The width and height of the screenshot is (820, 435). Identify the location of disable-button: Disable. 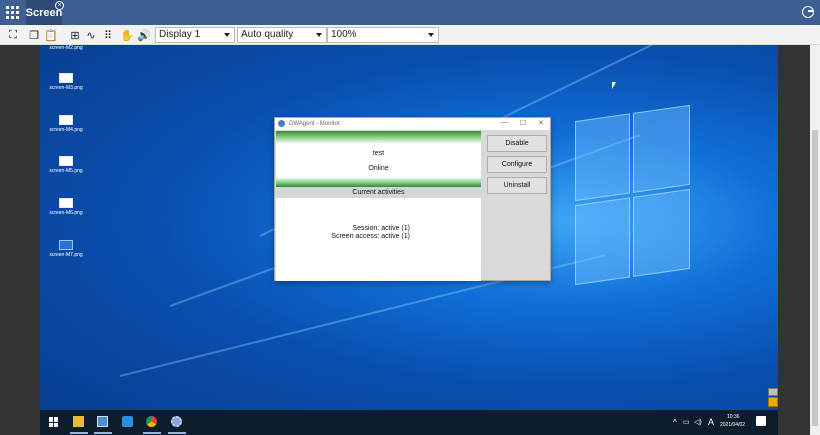
(517, 143).